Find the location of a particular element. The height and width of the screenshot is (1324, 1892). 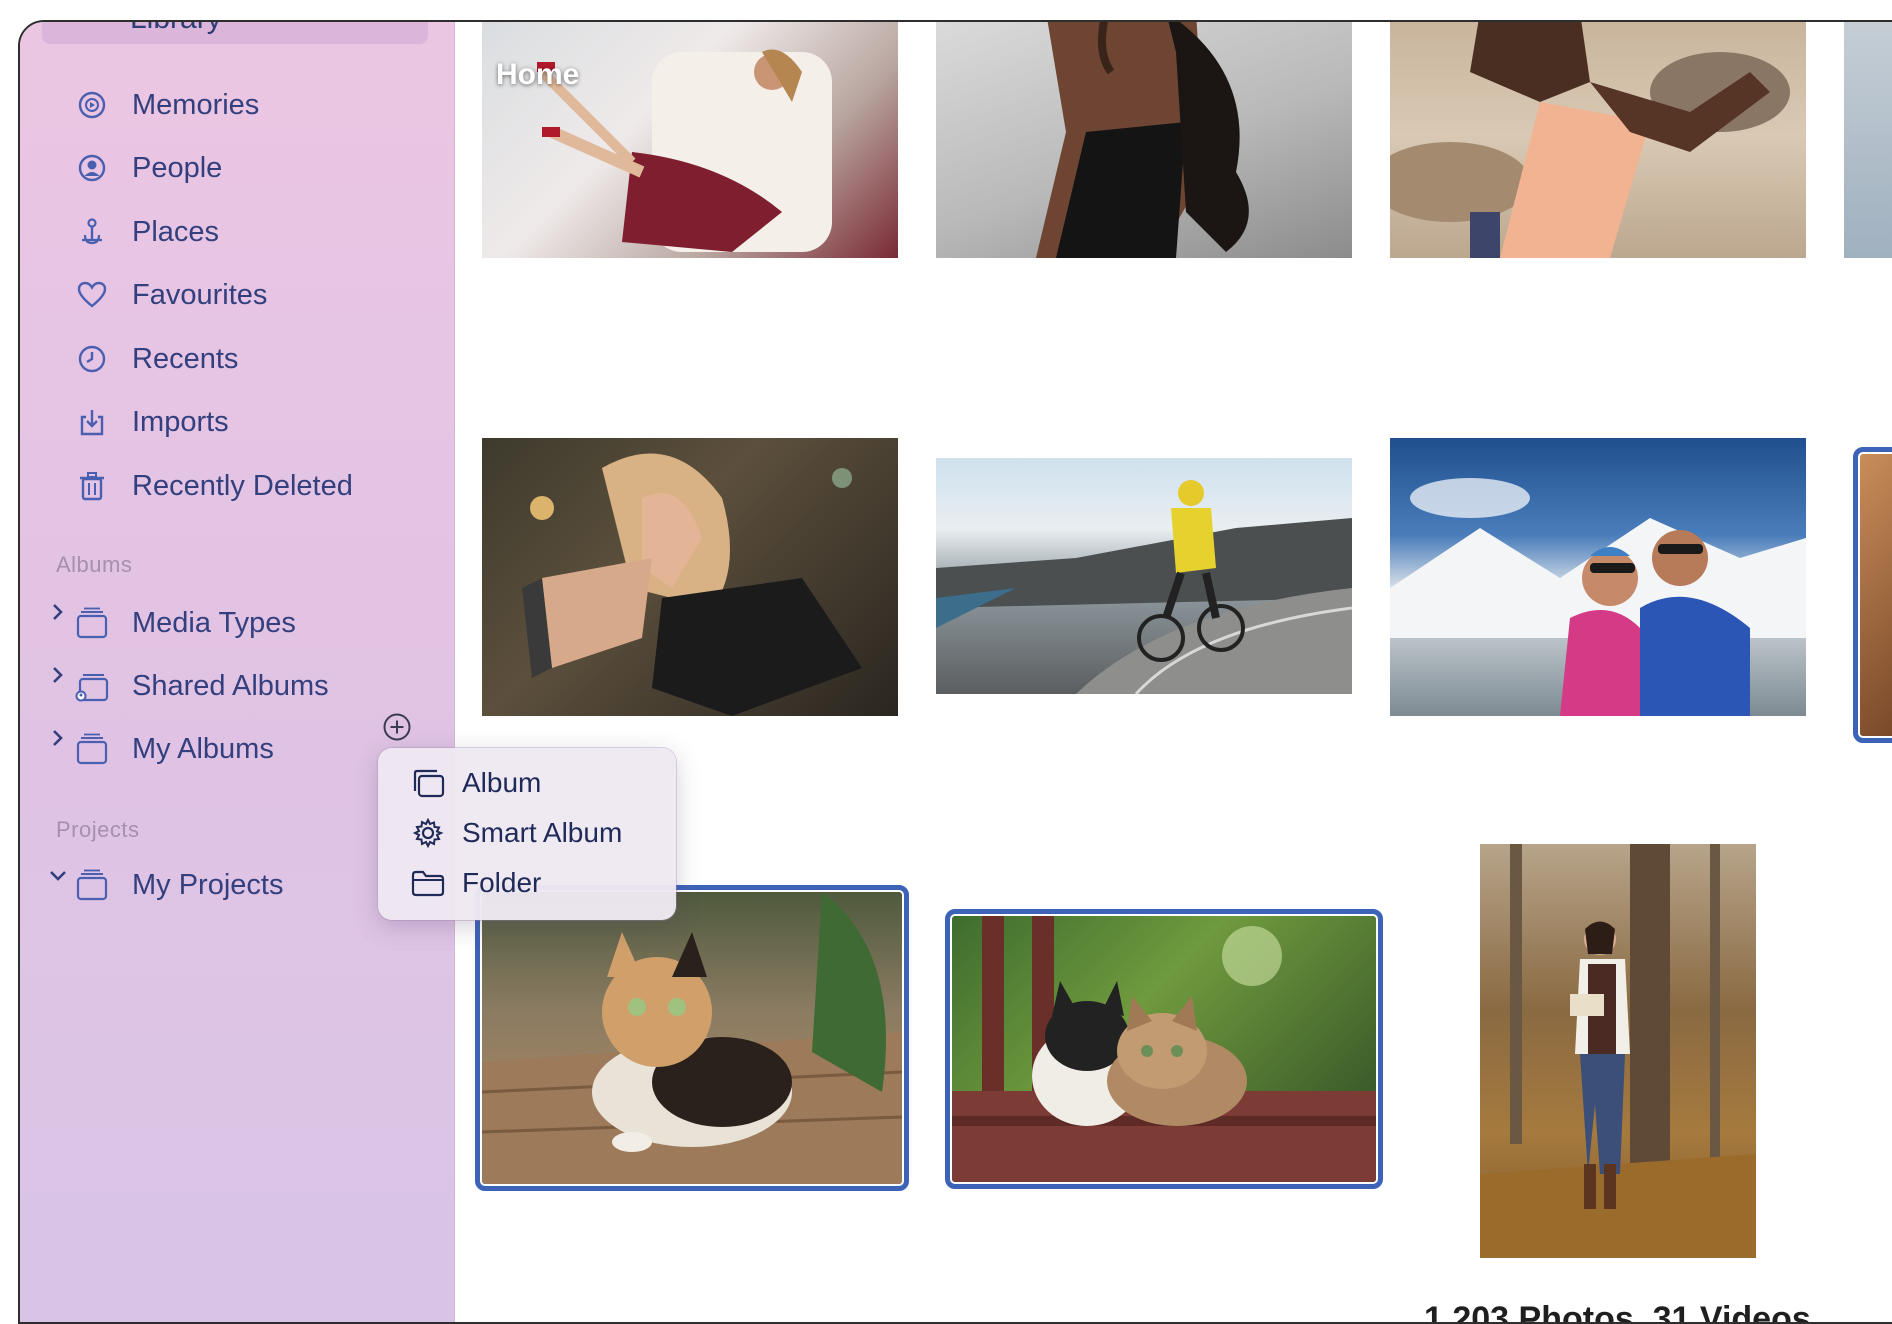

sidebar-item-media-types: Media Types is located at coordinates (257, 623).